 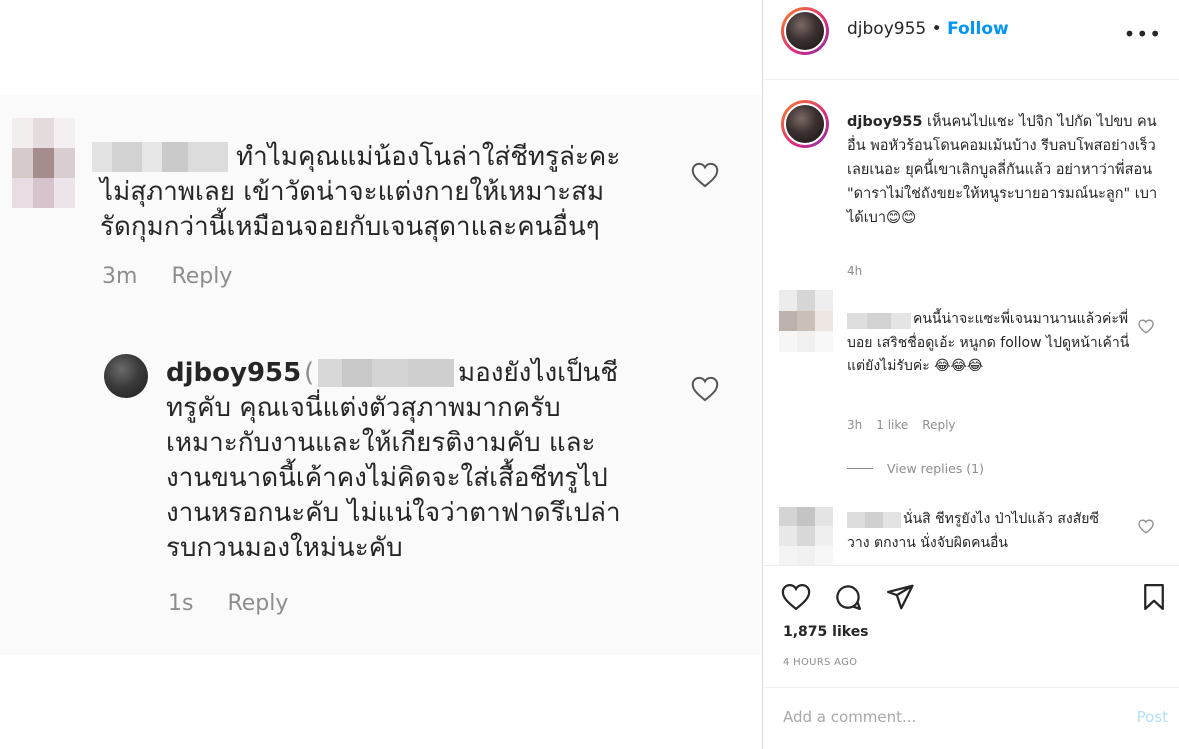 I want to click on comment-text-line: ทำไมคุณแม่น้องโนล่าใส่ชีทรูล่ะคะ, so click(x=428, y=157).